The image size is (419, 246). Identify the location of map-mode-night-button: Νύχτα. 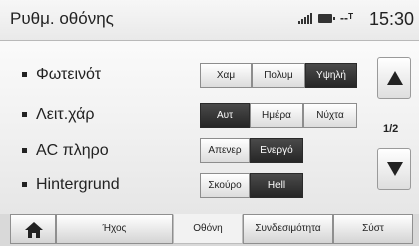
(330, 115).